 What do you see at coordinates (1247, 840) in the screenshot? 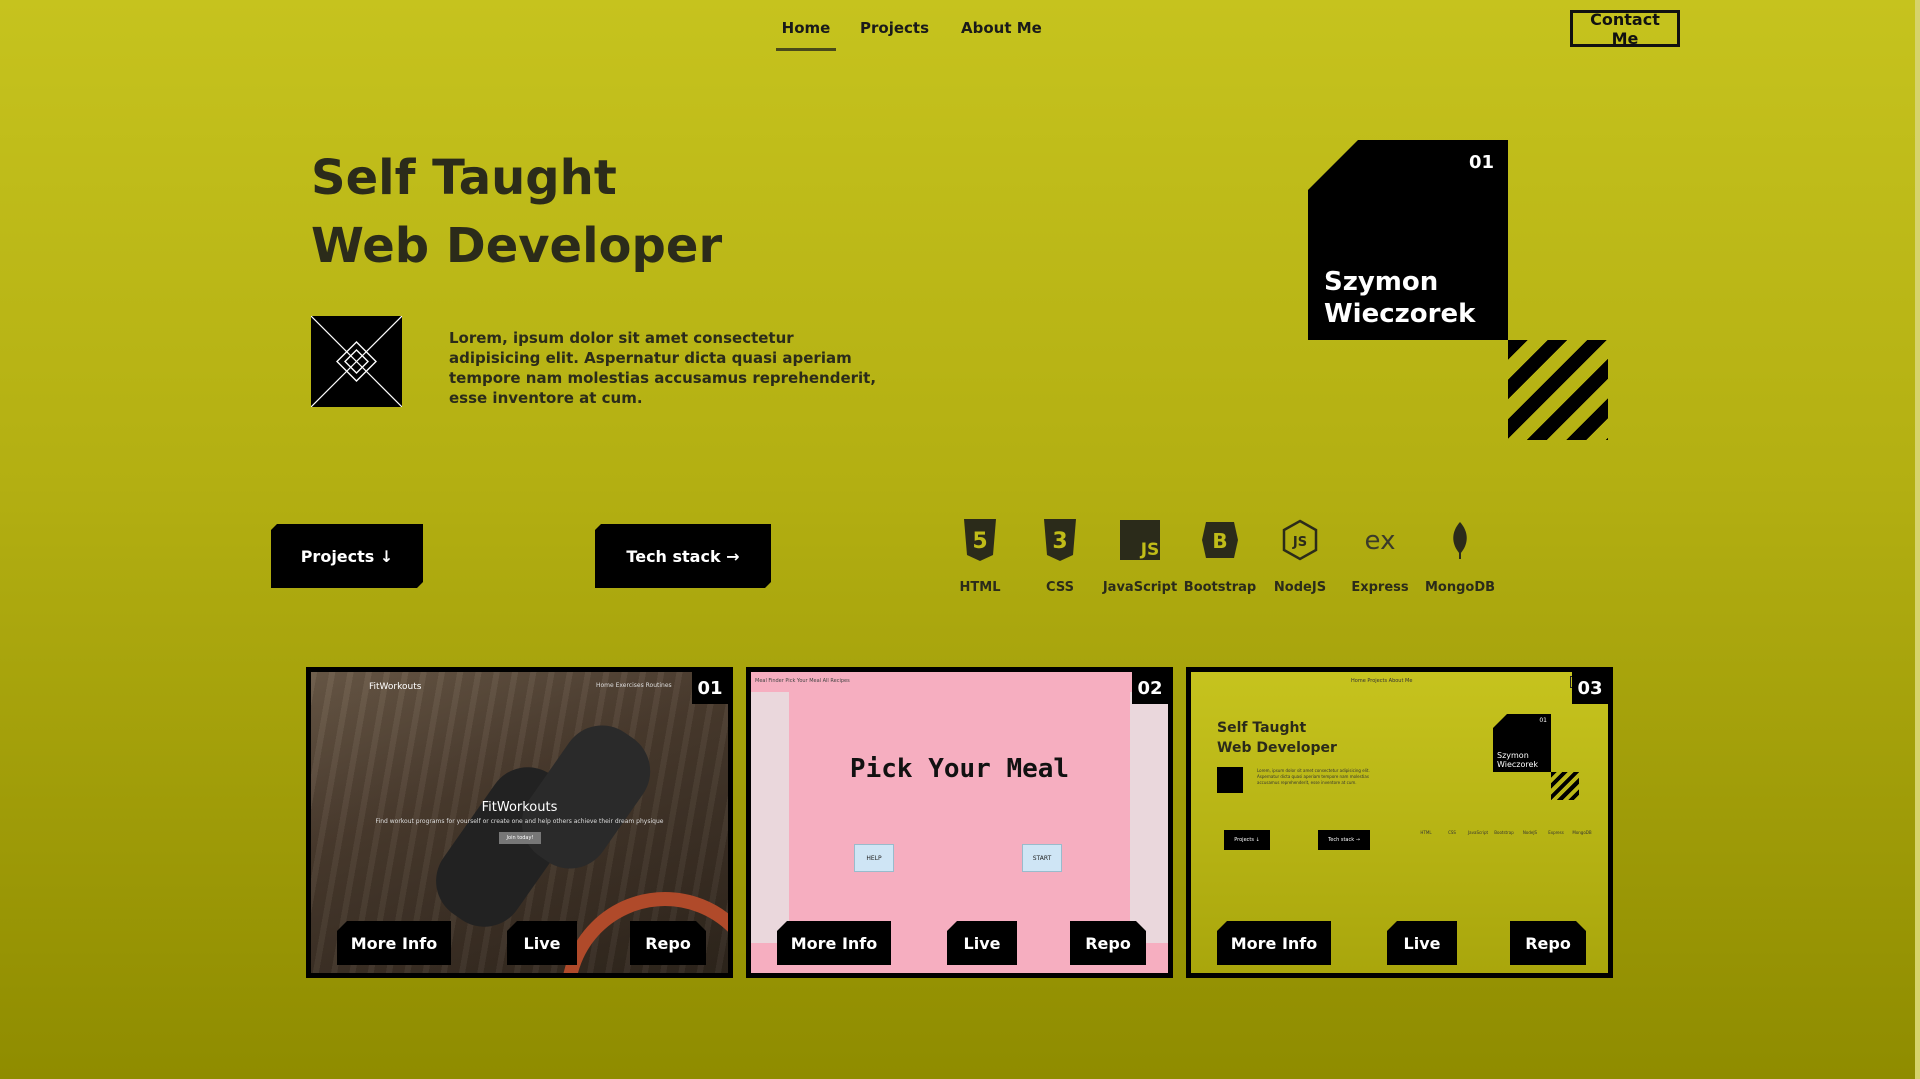
I see `preview-projects-button: Projects ↓` at bounding box center [1247, 840].